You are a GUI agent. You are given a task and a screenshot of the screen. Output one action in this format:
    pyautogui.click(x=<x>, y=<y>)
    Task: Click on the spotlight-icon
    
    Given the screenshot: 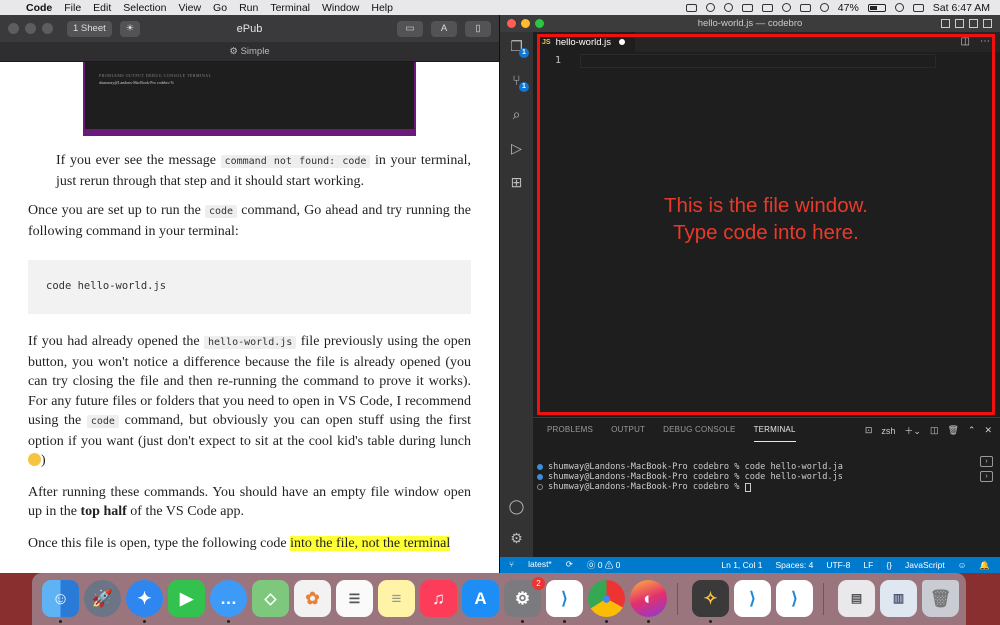 What is the action you would take?
    pyautogui.click(x=899, y=7)
    